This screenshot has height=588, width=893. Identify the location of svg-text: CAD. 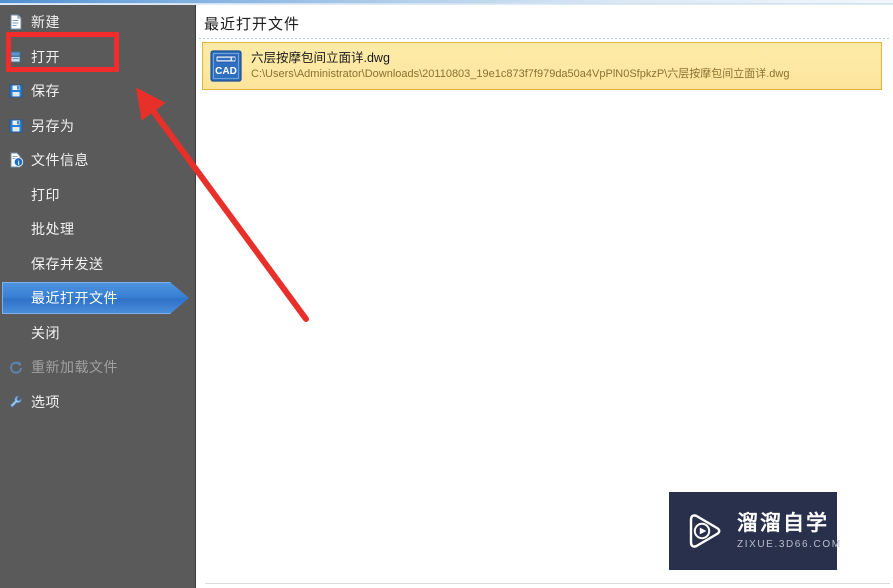
(226, 71).